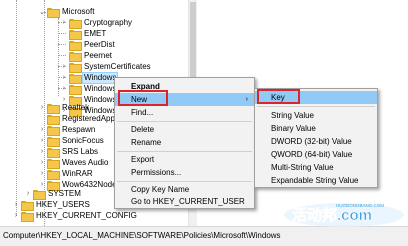 The width and height of the screenshot is (408, 246). I want to click on tree-node-sonicfocus: › SonicFocus, so click(71, 141).